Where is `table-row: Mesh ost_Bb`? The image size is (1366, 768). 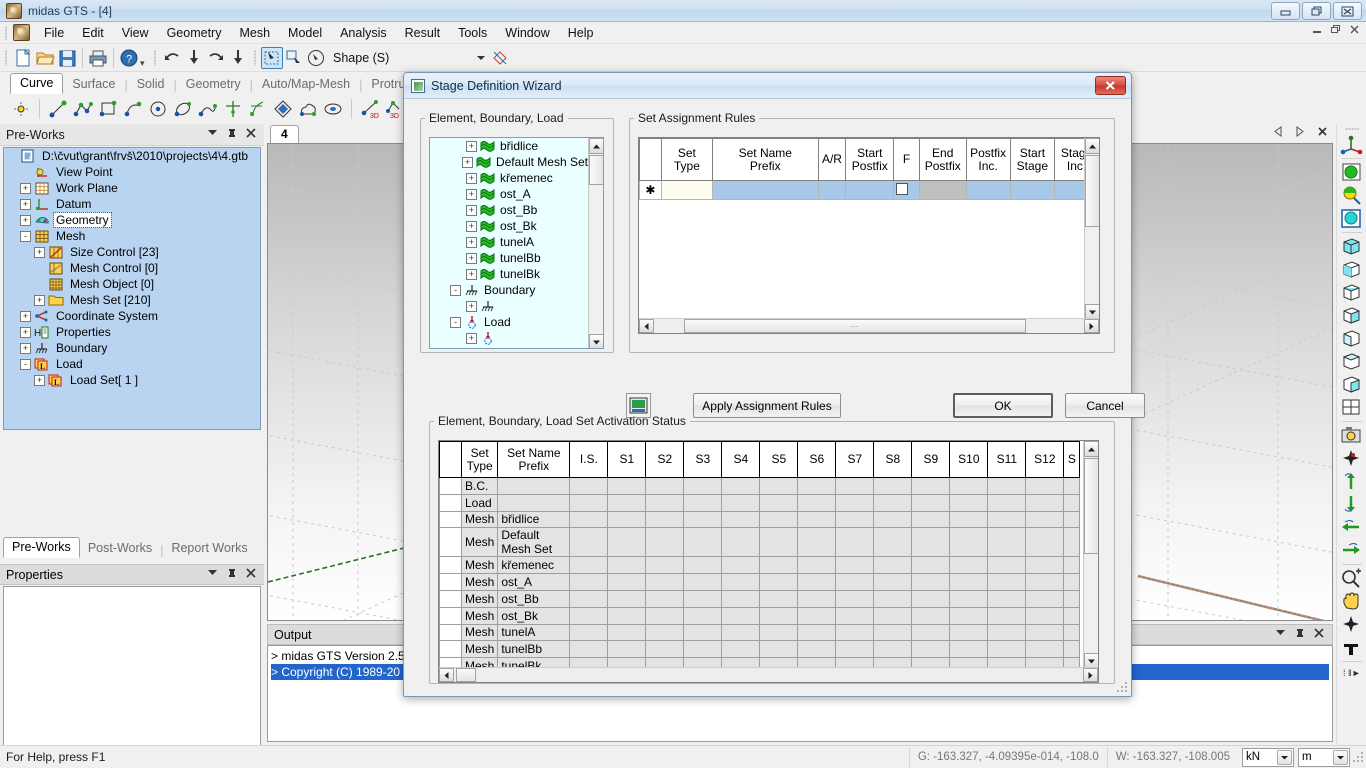
table-row: Mesh ost_Bb is located at coordinates (760, 598).